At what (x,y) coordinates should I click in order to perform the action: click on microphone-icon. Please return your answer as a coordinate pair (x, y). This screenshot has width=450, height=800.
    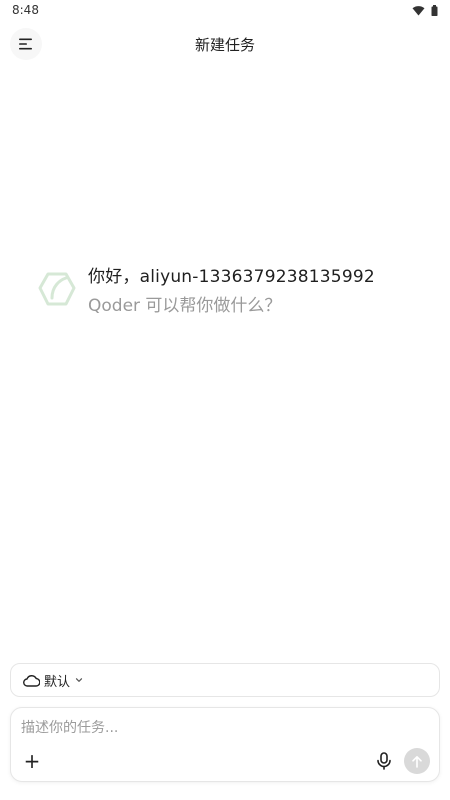
    Looking at the image, I should click on (384, 761).